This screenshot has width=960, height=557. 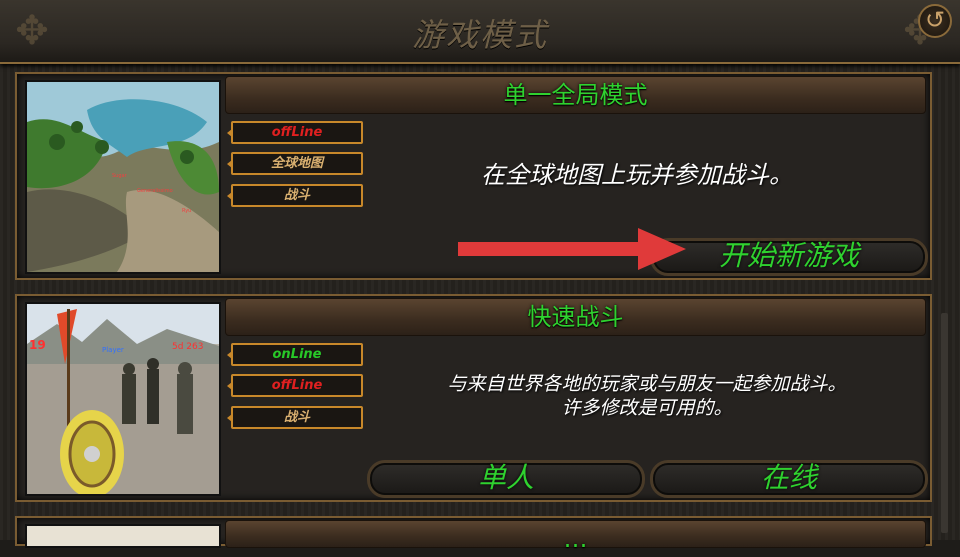 What do you see at coordinates (186, 211) in the screenshot?
I see `svg-text: Ryu` at bounding box center [186, 211].